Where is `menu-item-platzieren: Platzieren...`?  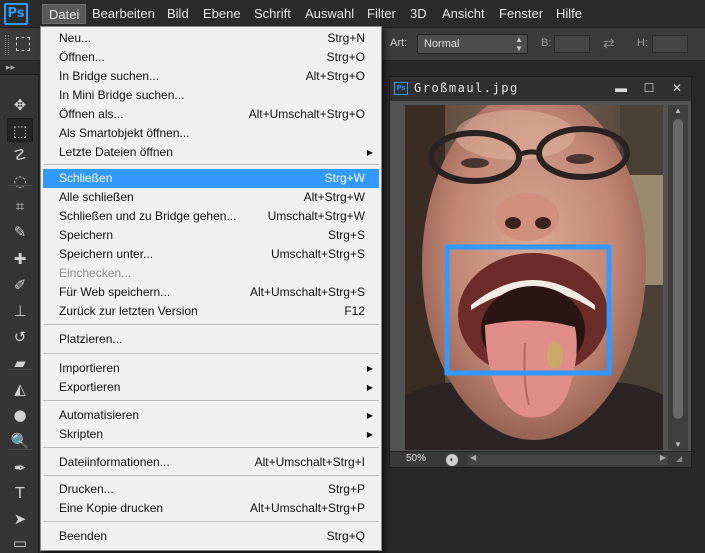
menu-item-platzieren: Platzieren... is located at coordinates (211, 339).